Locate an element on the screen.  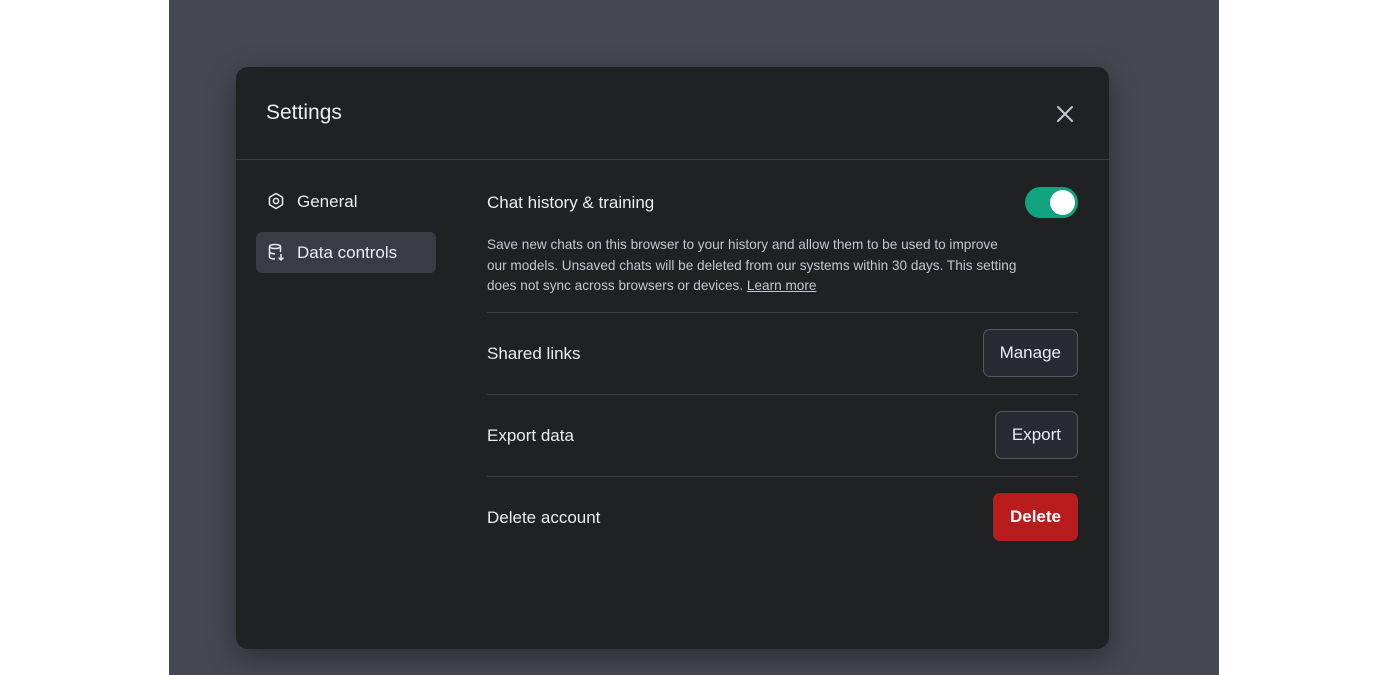
delete-account-label: Delete account is located at coordinates (544, 517).